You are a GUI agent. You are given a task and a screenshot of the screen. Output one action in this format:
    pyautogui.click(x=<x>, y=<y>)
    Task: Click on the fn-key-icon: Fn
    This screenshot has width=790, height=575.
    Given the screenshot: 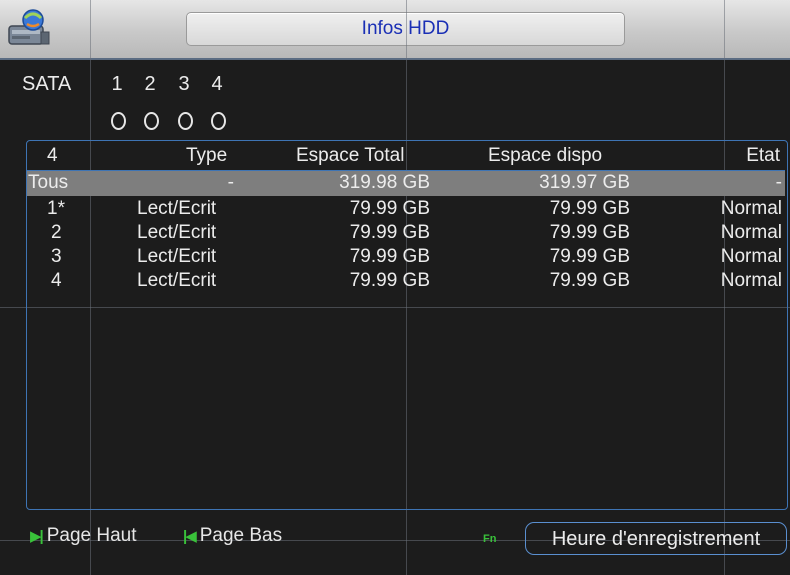 What is the action you would take?
    pyautogui.click(x=490, y=539)
    